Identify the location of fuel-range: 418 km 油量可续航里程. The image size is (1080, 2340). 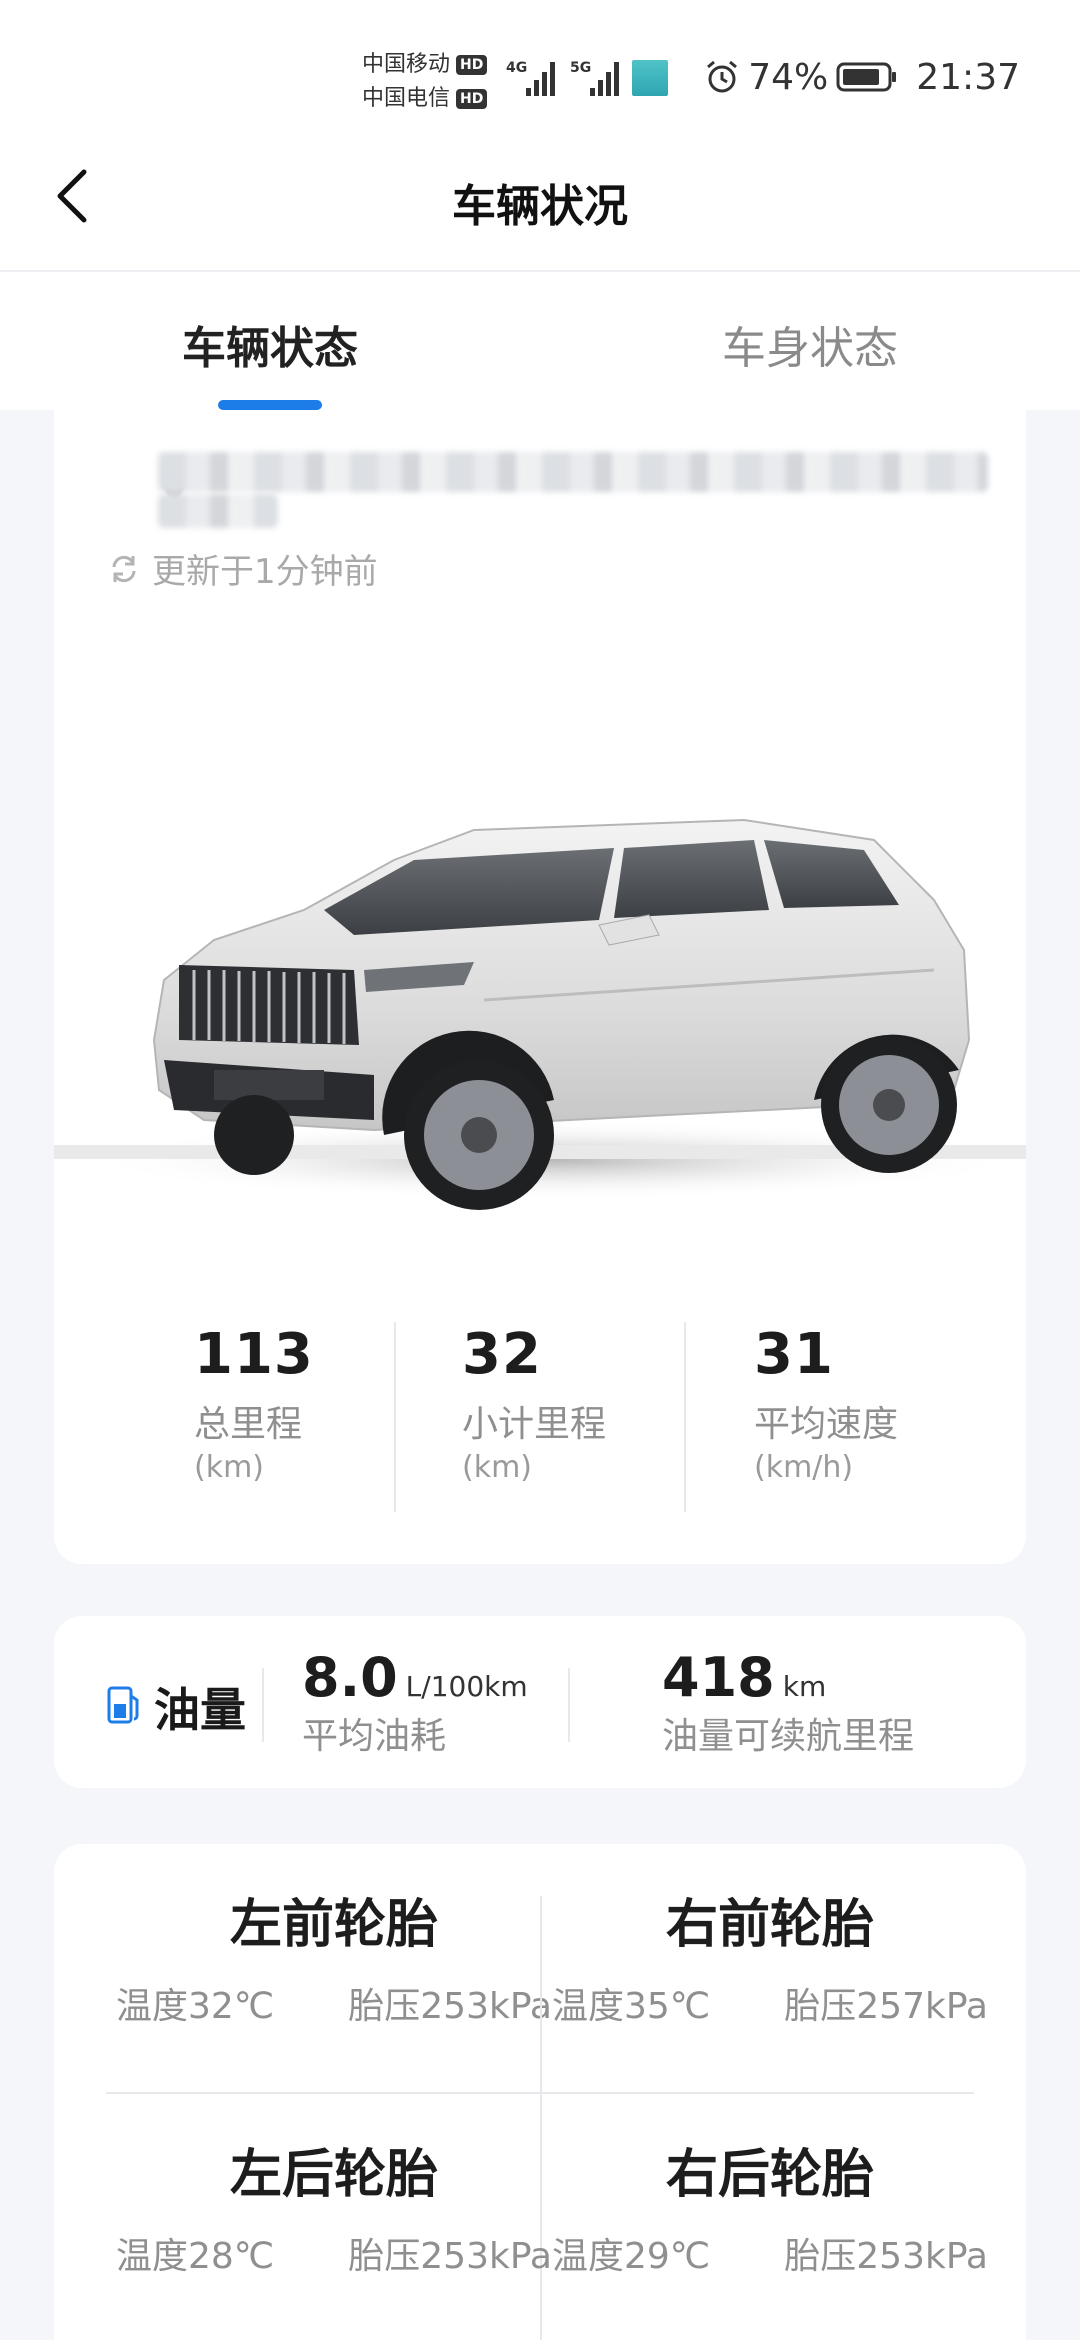
(788, 1703).